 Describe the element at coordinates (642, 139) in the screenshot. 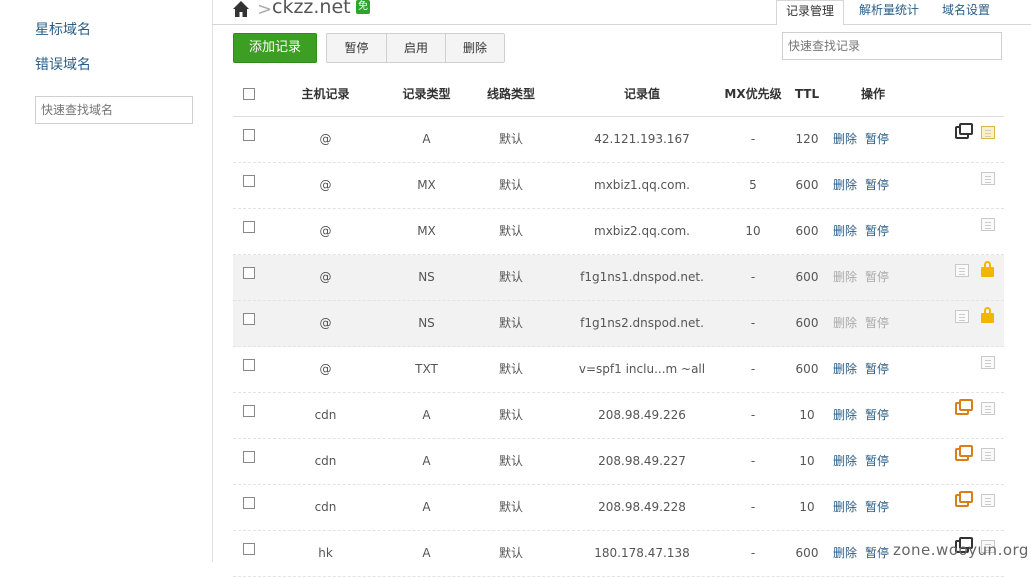

I see `cell-value: 42.121.193.167` at that location.